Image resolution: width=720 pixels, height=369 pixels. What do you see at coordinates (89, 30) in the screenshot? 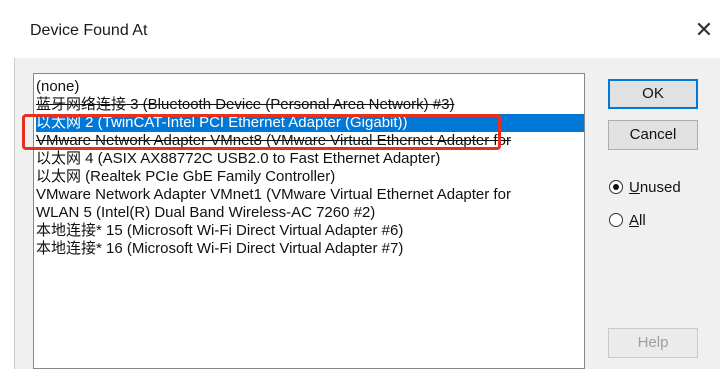
I see `dialog-title: Device Found At` at bounding box center [89, 30].